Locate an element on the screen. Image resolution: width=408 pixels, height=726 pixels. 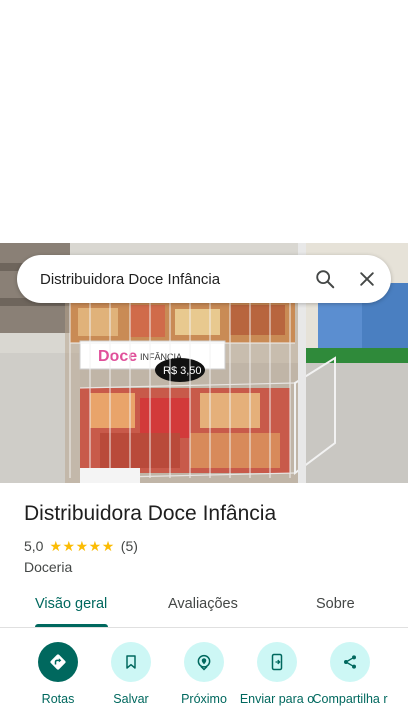
rating-value: 5,0 is located at coordinates (34, 546).